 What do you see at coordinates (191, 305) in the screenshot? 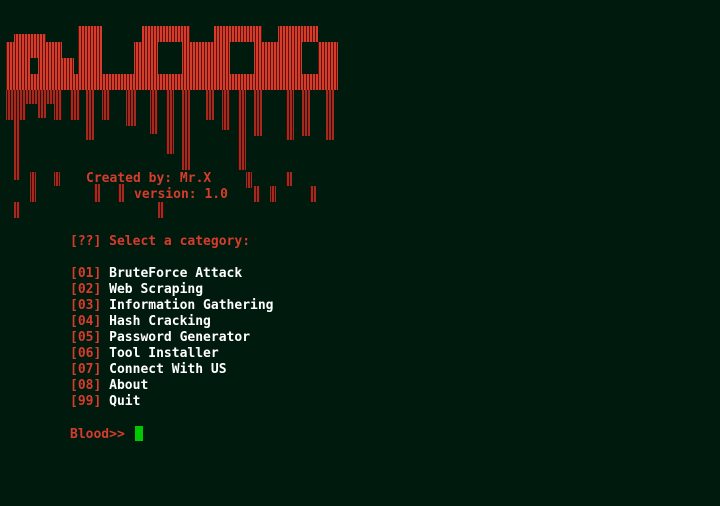
I see `menu-item-label: Information Gathering` at bounding box center [191, 305].